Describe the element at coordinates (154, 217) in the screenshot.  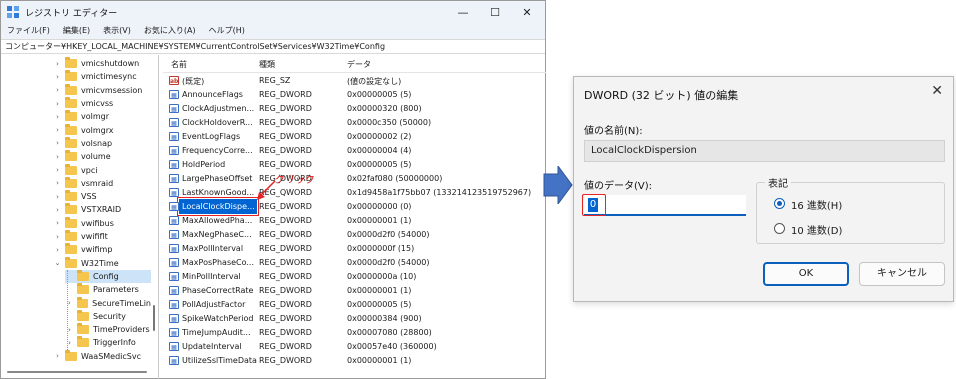
I see `tree-vertical-scrollbar` at that location.